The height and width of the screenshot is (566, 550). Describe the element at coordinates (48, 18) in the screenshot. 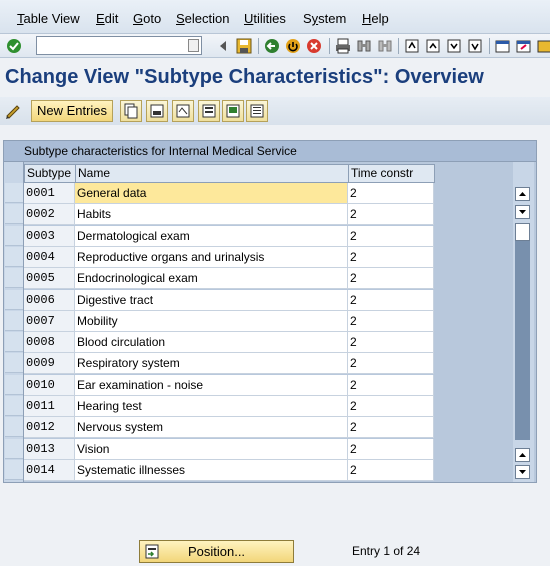

I see `menu-table-view: Table View` at that location.